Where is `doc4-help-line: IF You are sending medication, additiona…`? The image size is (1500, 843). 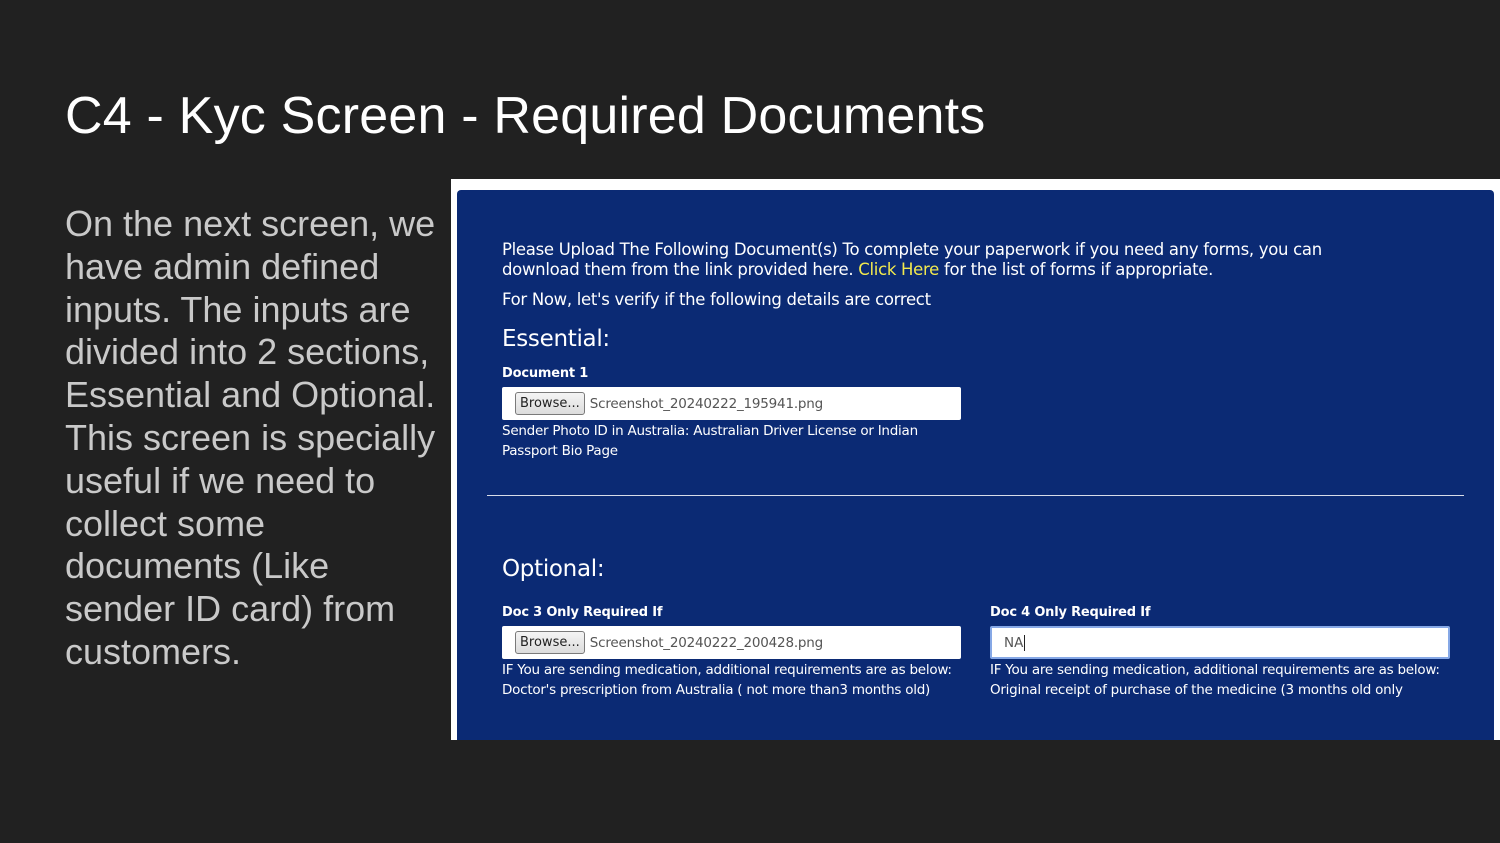 doc4-help-line: IF You are sending medication, additiona… is located at coordinates (1215, 670).